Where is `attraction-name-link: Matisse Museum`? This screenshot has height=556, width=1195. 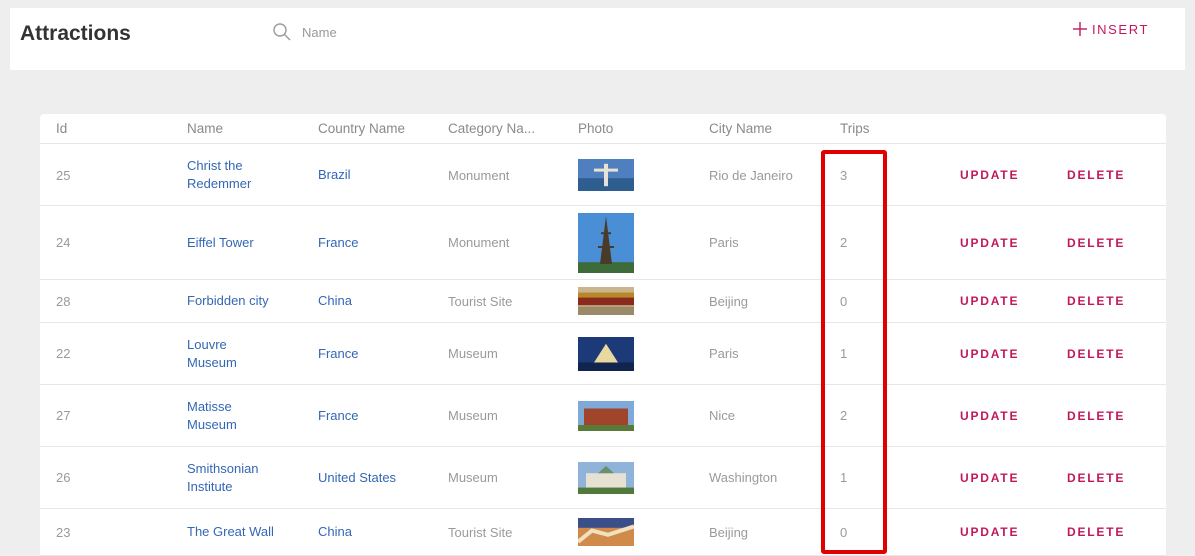
attraction-name-link: Matisse Museum is located at coordinates (233, 416).